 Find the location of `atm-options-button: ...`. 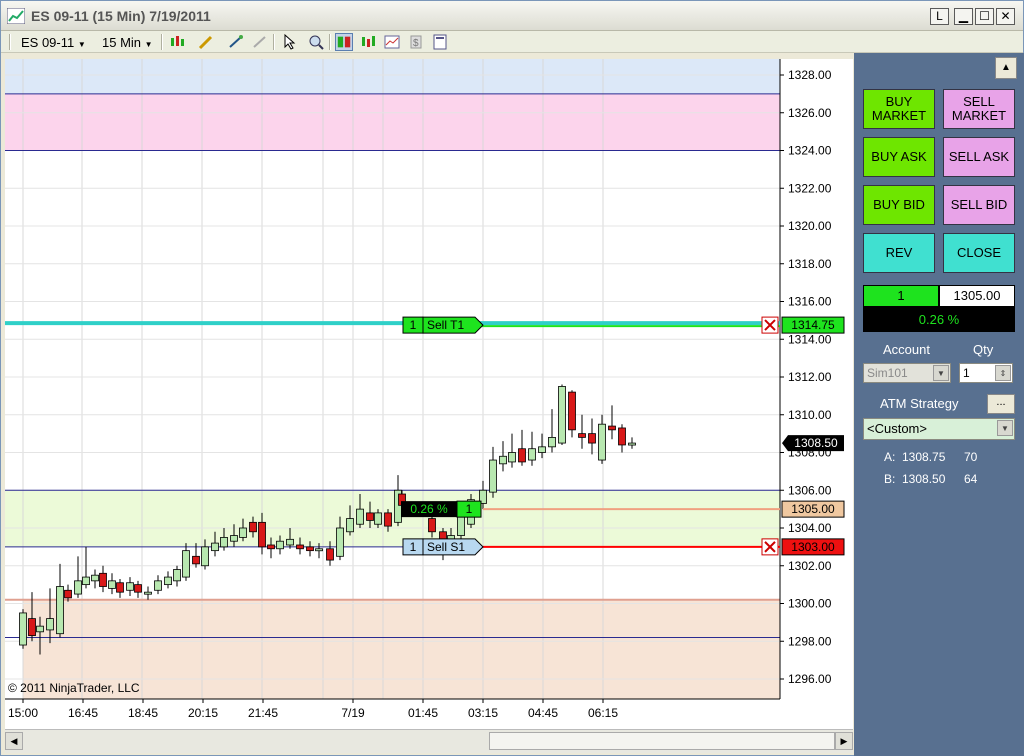

atm-options-button: ... is located at coordinates (1001, 404).